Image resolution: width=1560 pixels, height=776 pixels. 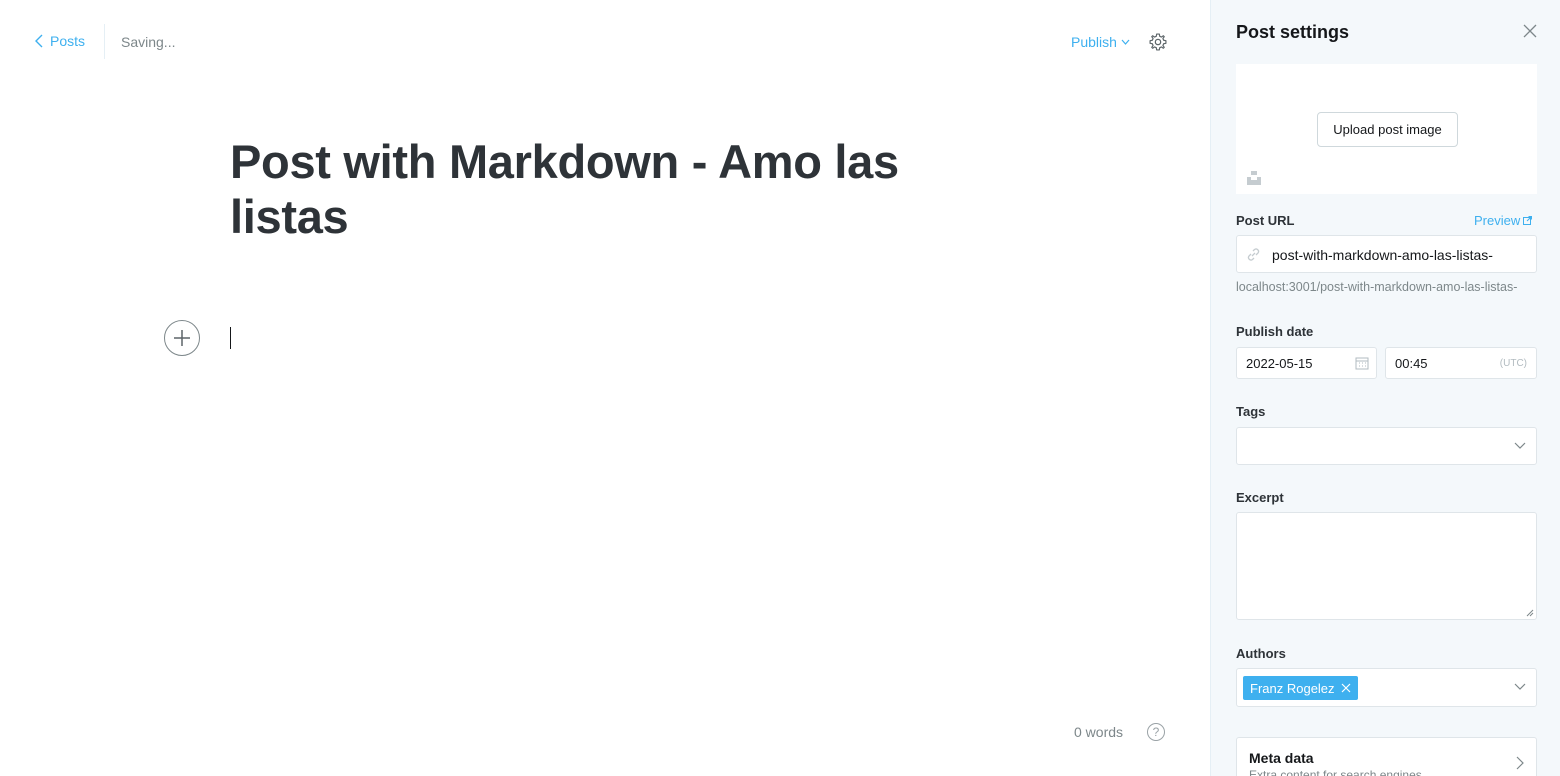 What do you see at coordinates (39, 41) in the screenshot?
I see `chevron-left-icon` at bounding box center [39, 41].